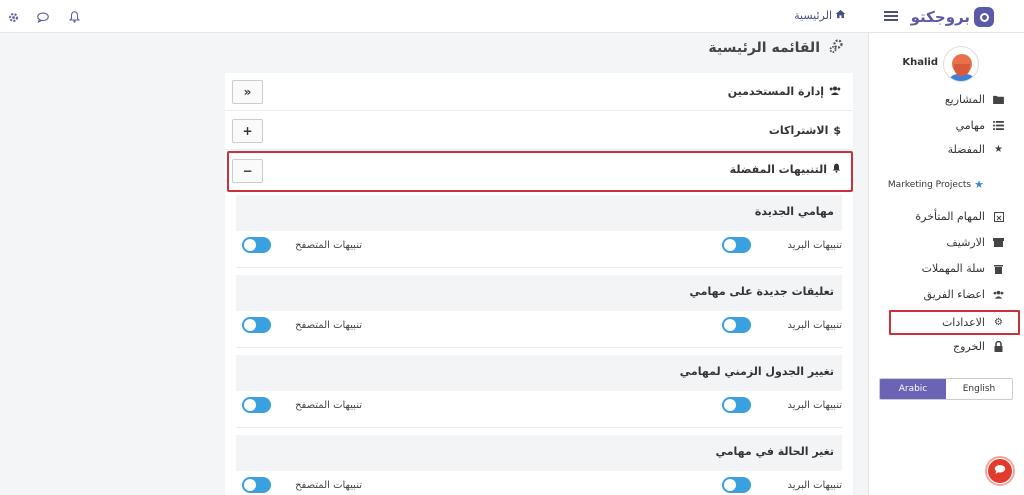 The height and width of the screenshot is (495, 1024). I want to click on accordion-header: إدارة المستخدمين, so click(784, 91).